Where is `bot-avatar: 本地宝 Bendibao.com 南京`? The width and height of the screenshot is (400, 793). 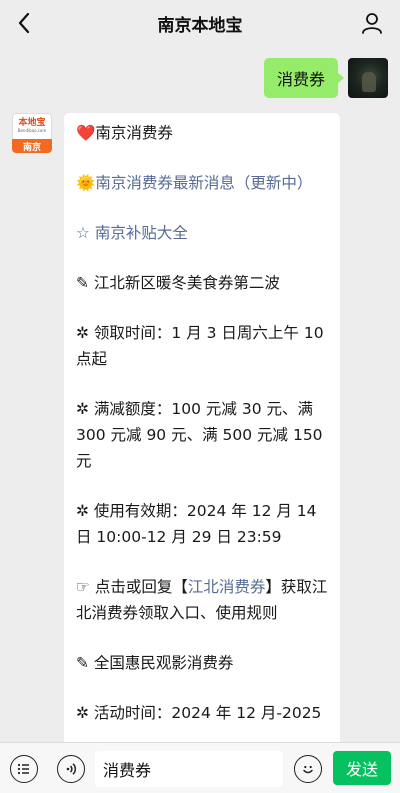
bot-avatar: 本地宝 Bendibao.com 南京 is located at coordinates (32, 133).